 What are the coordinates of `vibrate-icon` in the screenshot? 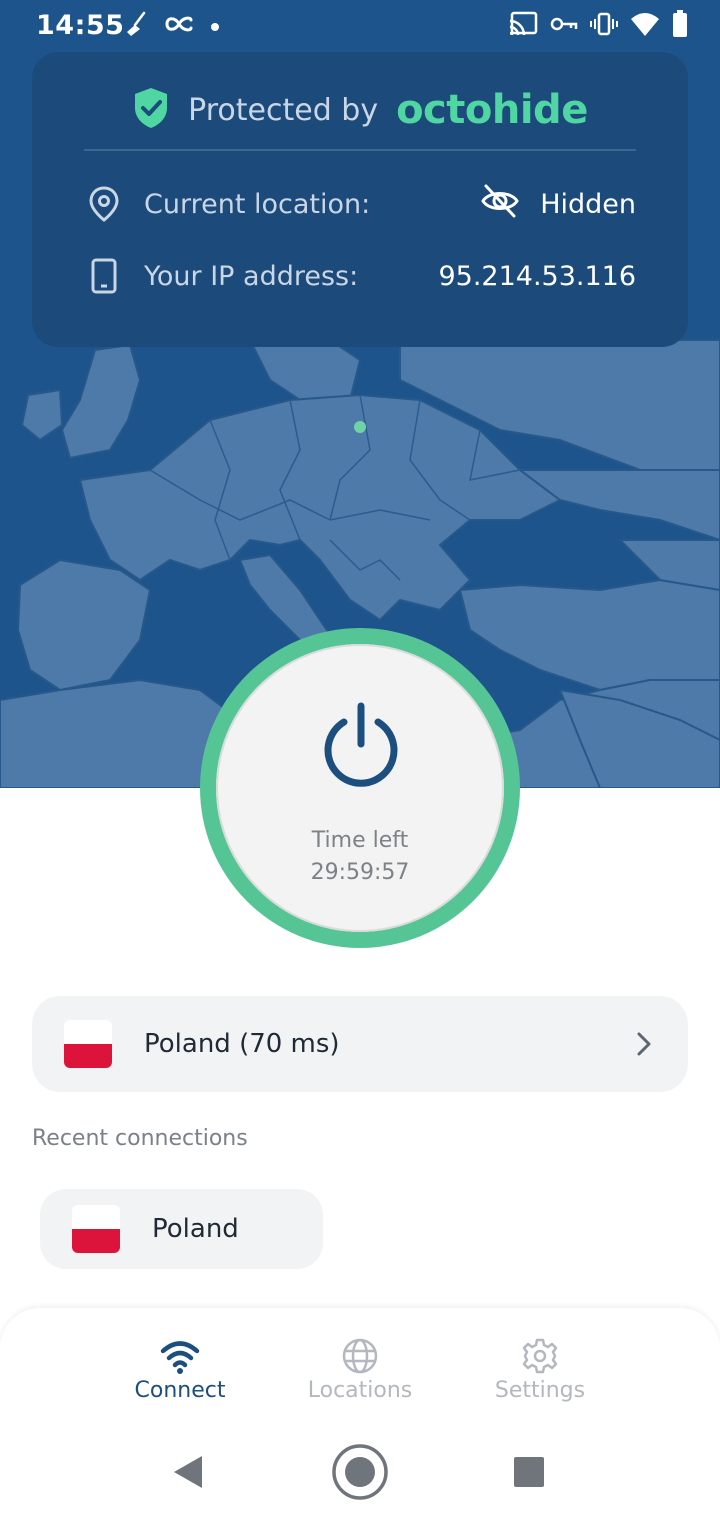 It's located at (604, 26).